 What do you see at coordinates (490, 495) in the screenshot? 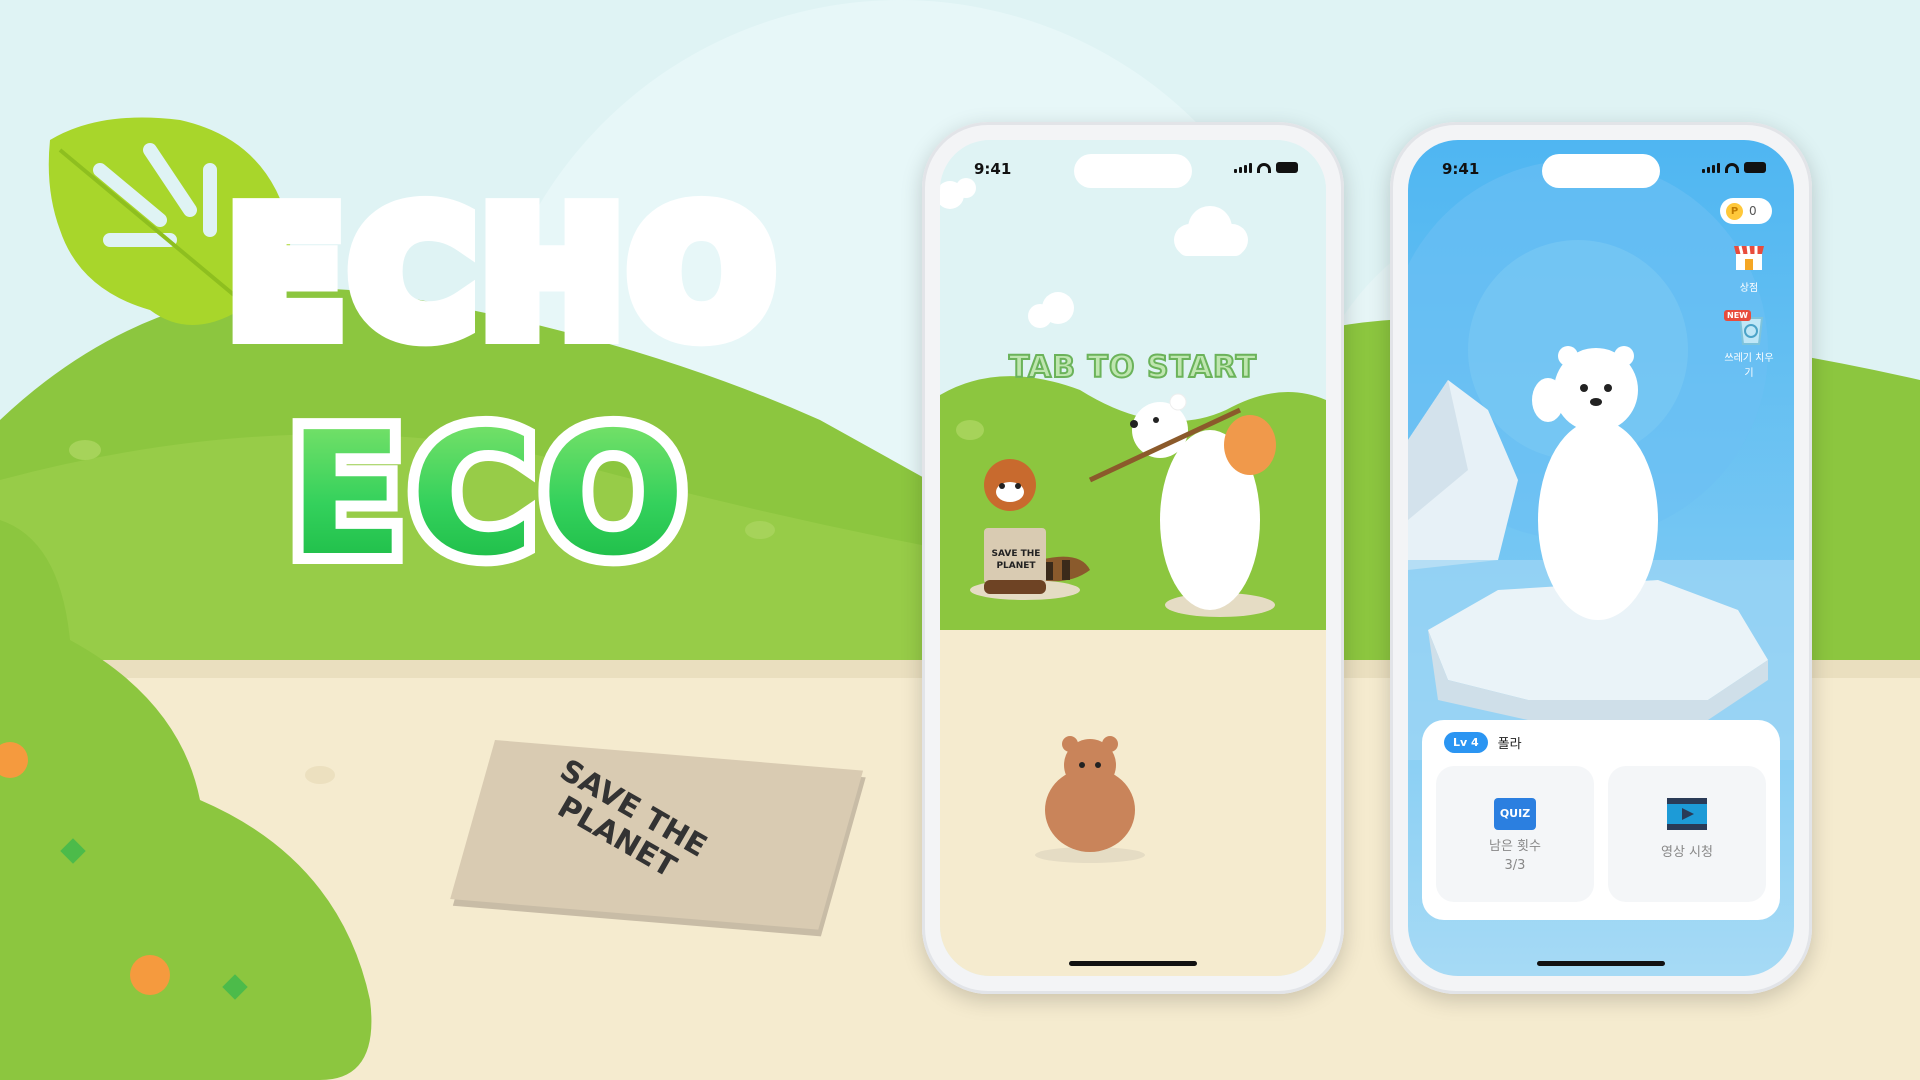
I see `app-title-line2: ECO` at bounding box center [490, 495].